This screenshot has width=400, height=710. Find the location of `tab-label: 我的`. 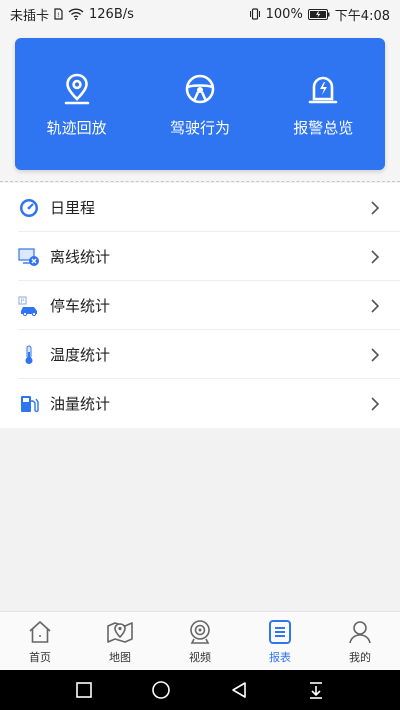

tab-label: 我的 is located at coordinates (360, 657).